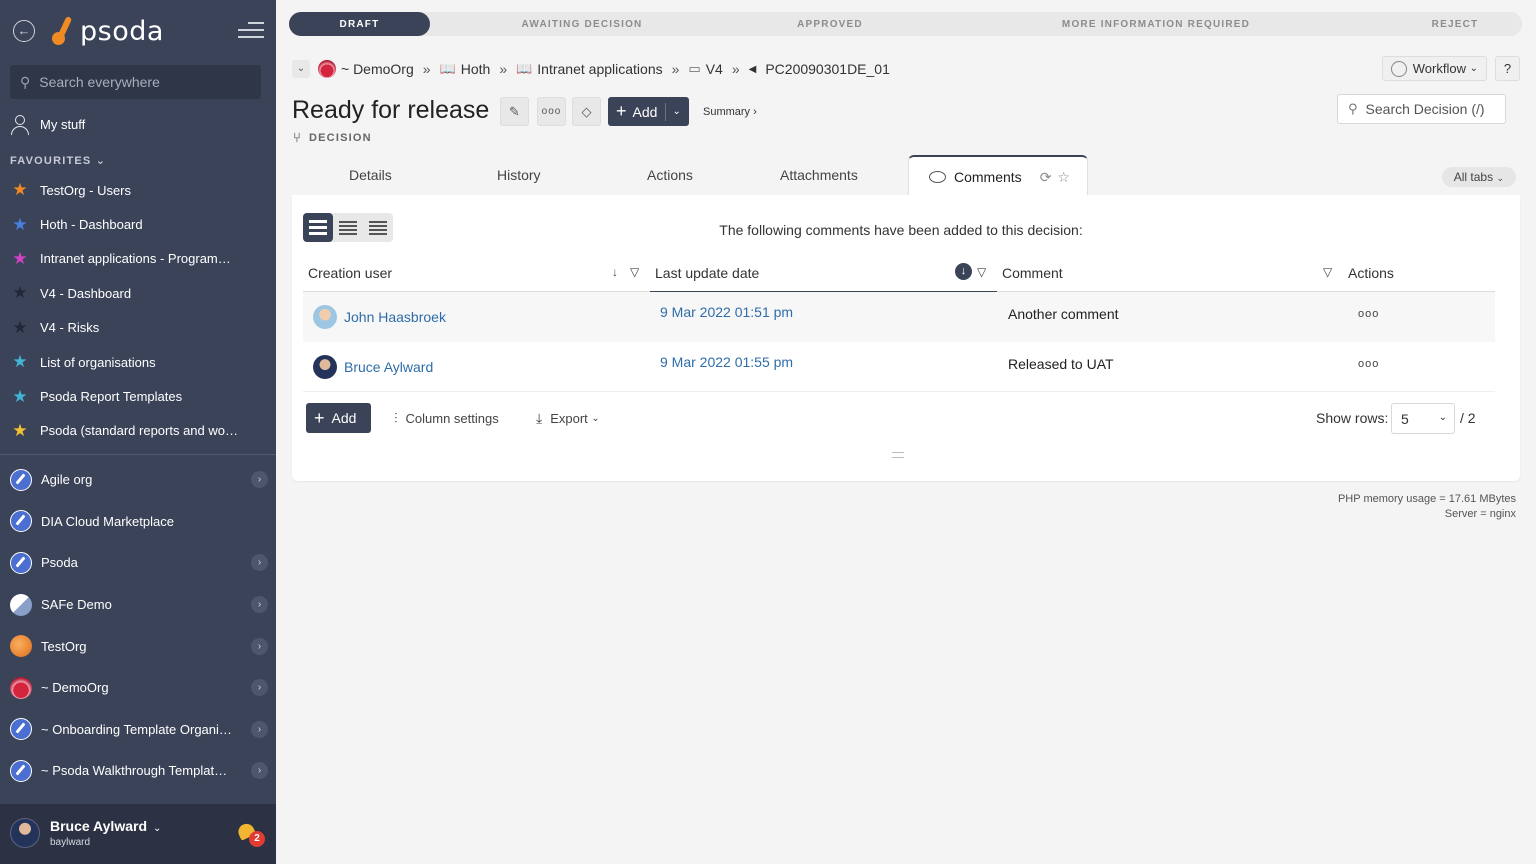  Describe the element at coordinates (139, 605) in the screenshot. I see `org-item-safe-demo: SAFe Demo ›` at that location.